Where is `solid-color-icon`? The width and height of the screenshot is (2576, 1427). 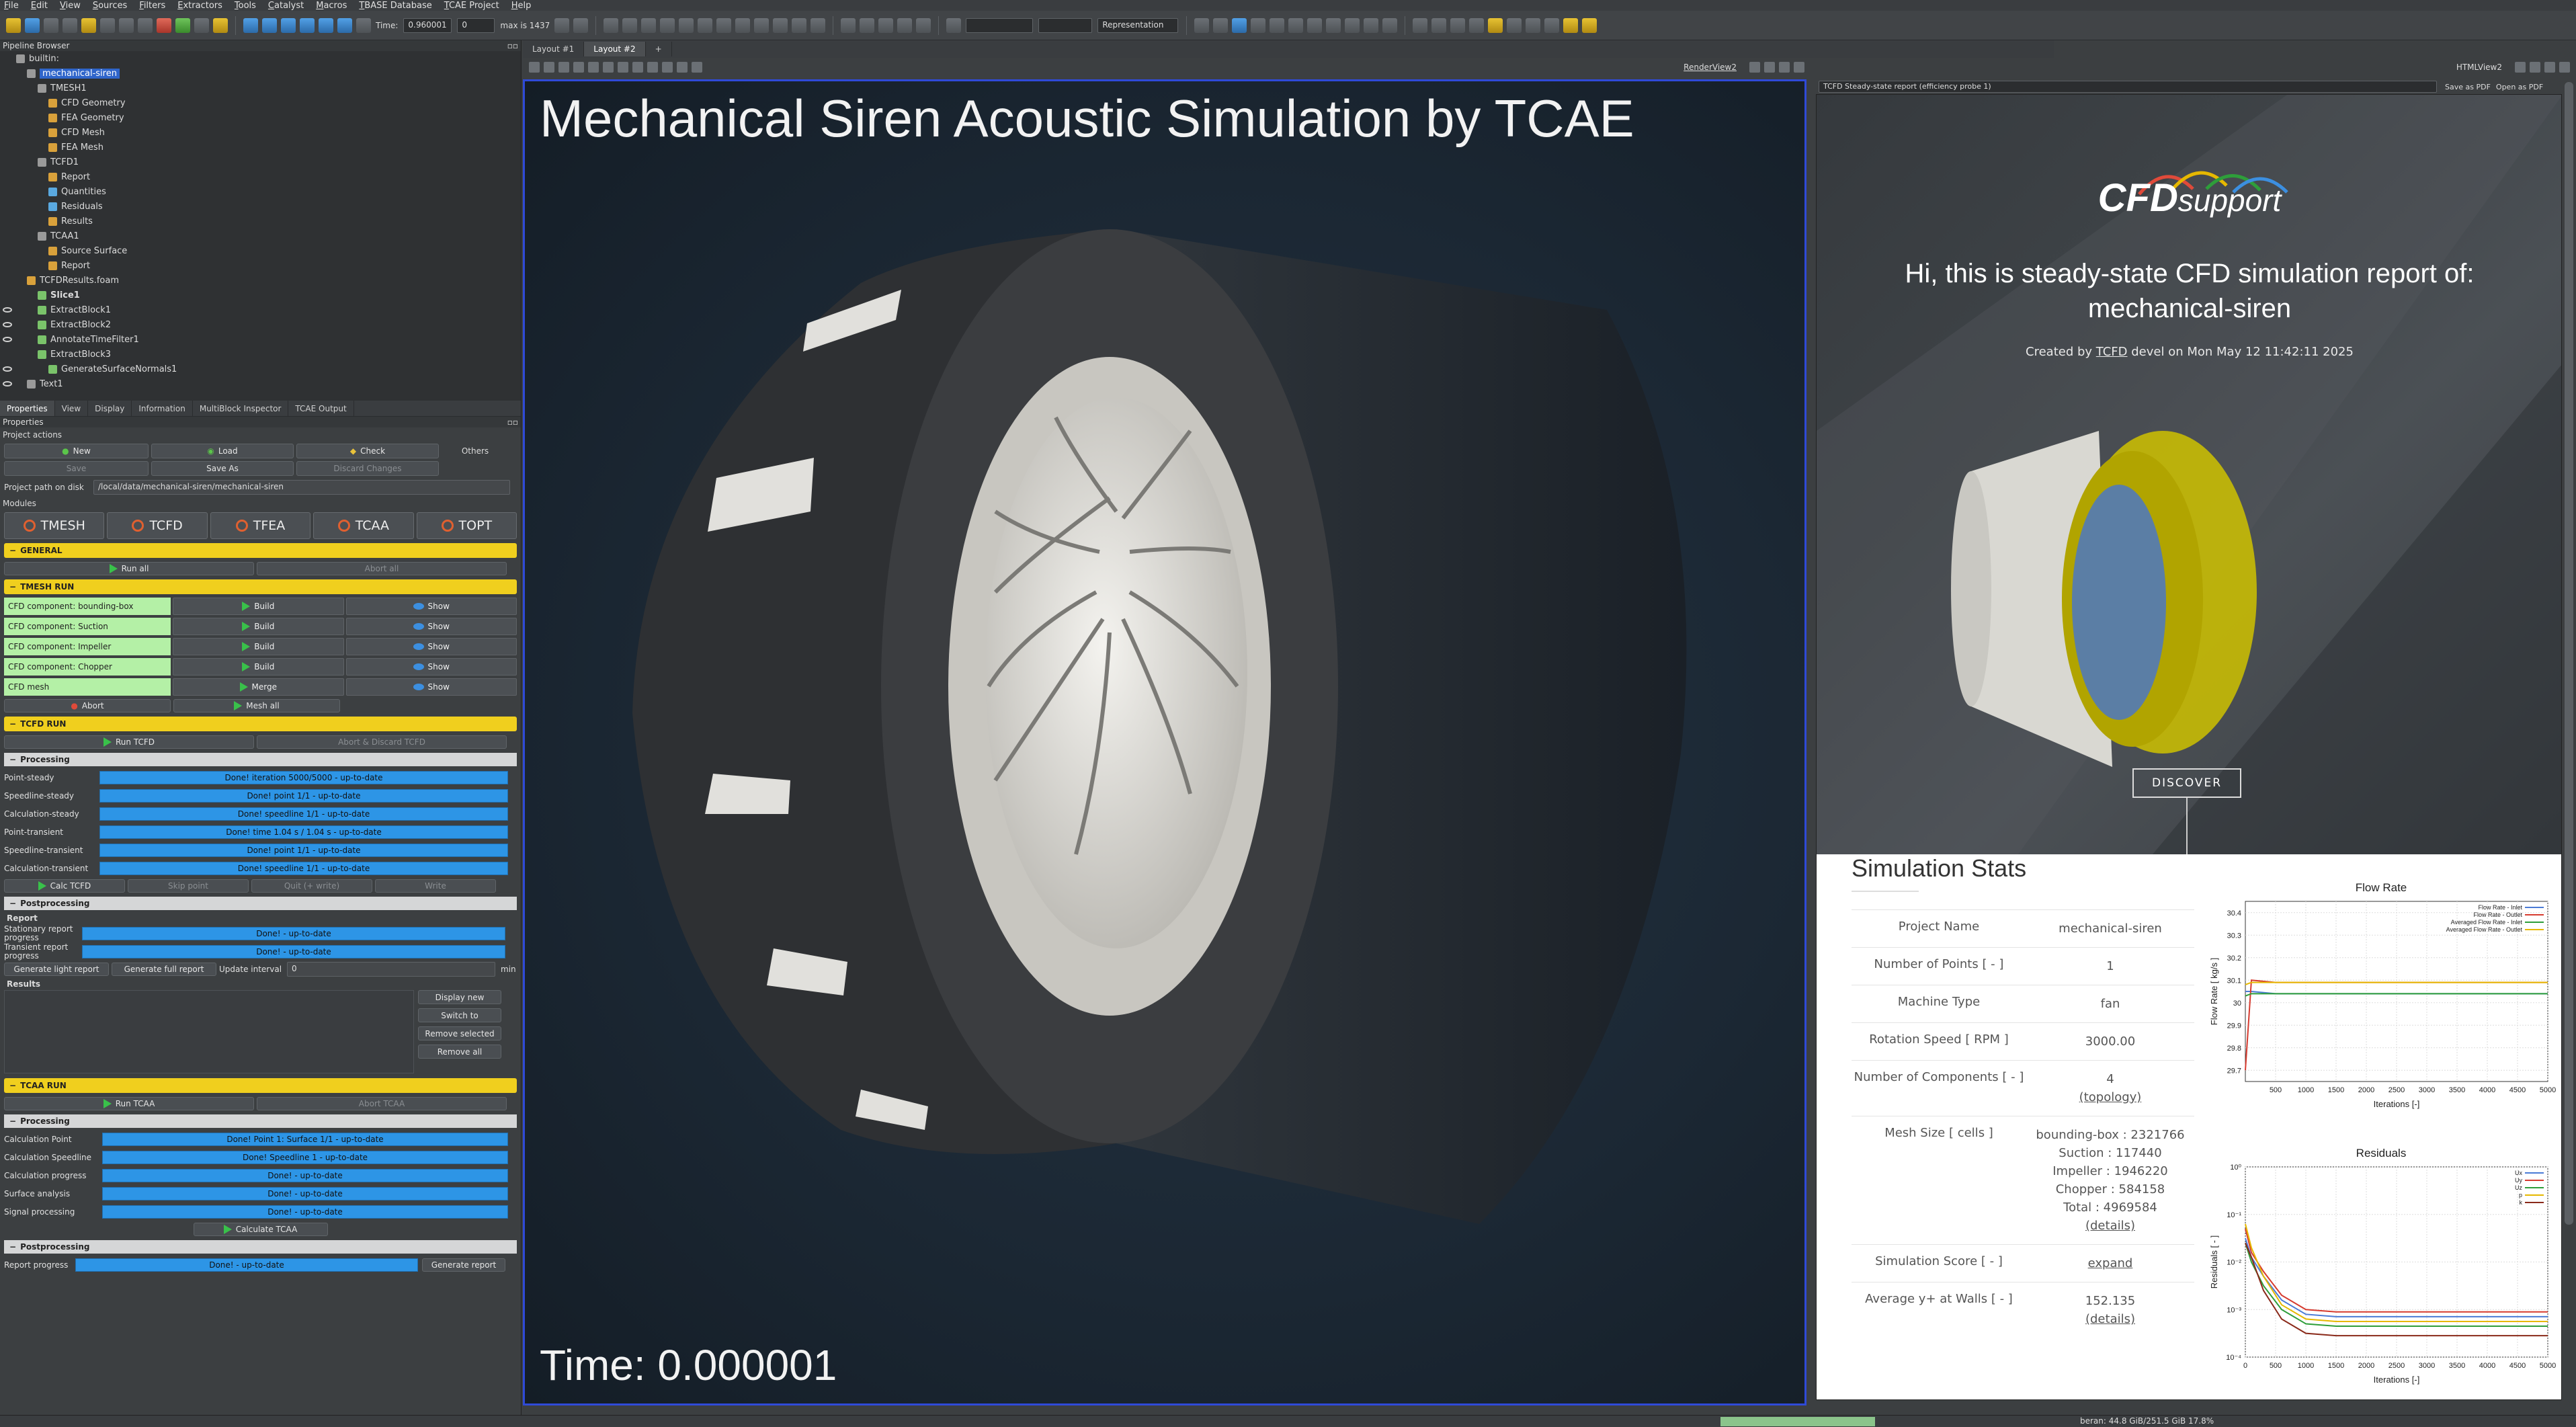
solid-color-icon is located at coordinates (954, 25).